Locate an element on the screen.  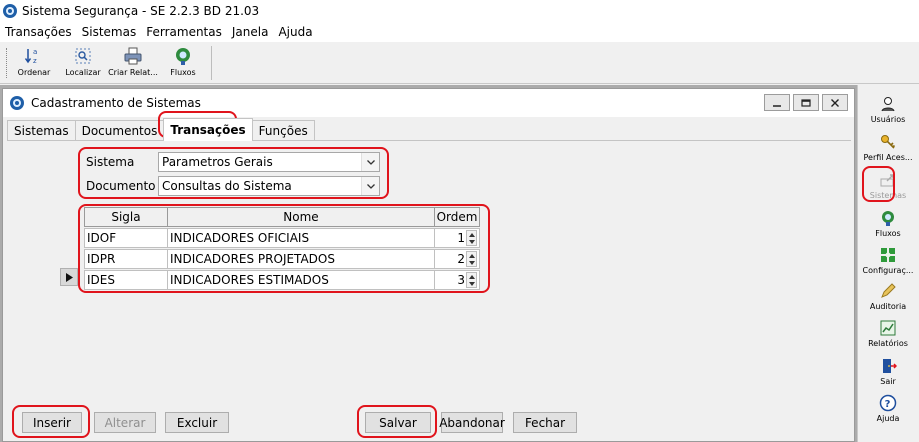
report-icon is located at coordinates (888, 328).